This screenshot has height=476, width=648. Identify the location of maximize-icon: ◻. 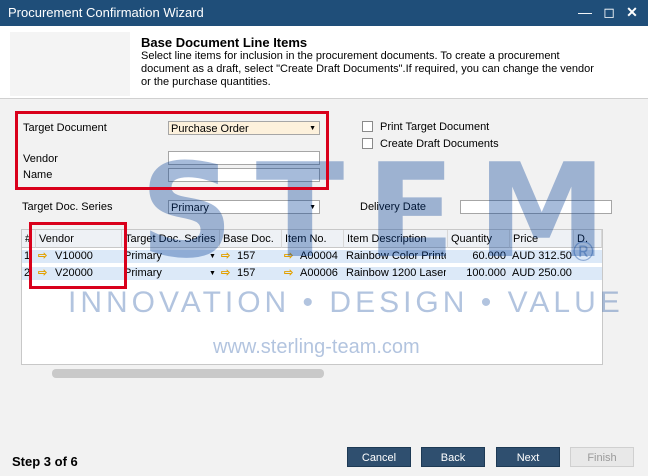
(609, 12).